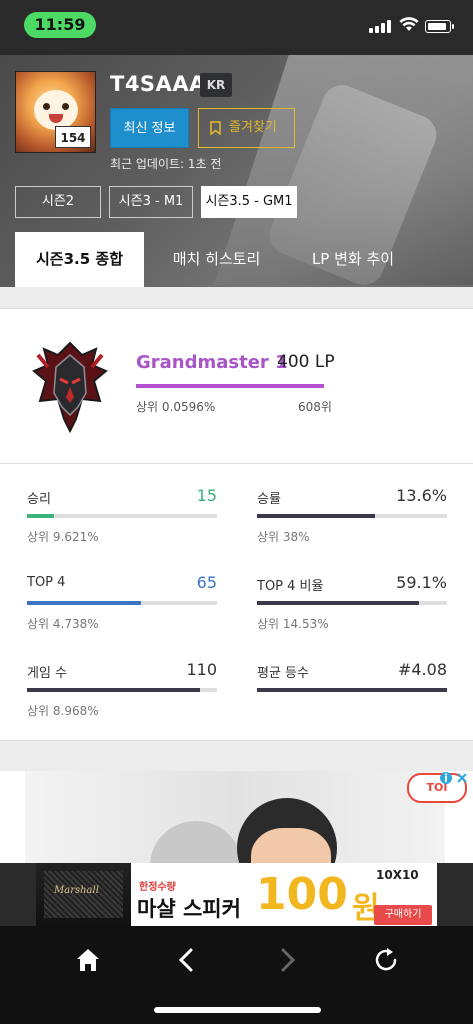 The image size is (473, 1024). I want to click on banner-vendor: 10X10, so click(397, 875).